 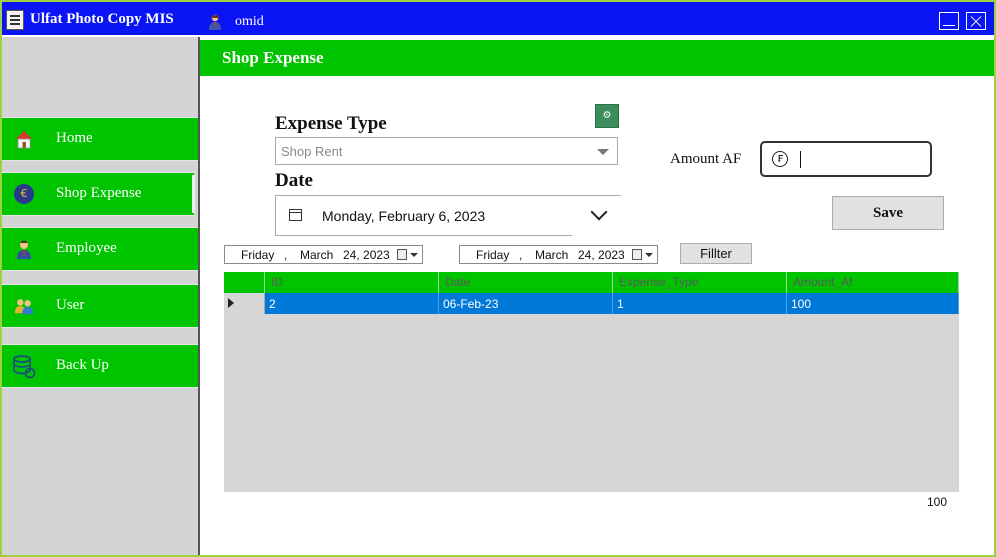 I want to click on date-label: Date, so click(x=294, y=180).